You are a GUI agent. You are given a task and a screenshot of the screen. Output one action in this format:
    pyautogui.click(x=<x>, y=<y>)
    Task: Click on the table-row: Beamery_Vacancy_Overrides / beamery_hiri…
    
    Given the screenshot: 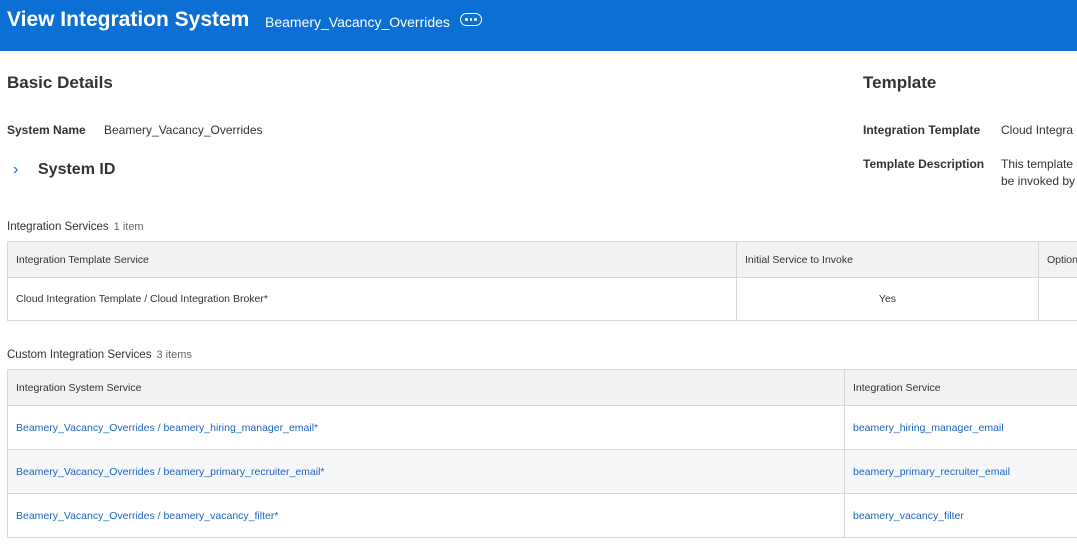 What is the action you would take?
    pyautogui.click(x=542, y=427)
    